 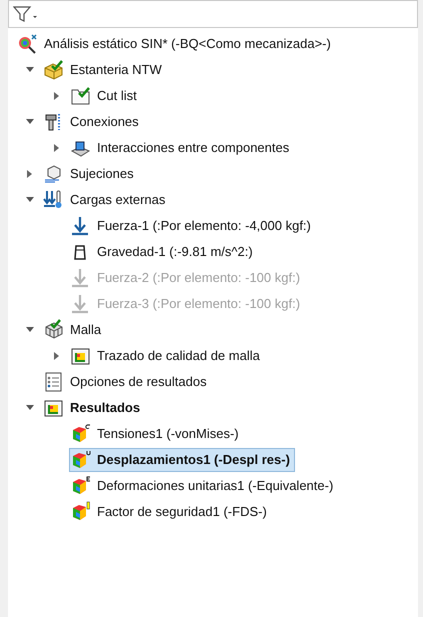 What do you see at coordinates (181, 148) in the screenshot?
I see `tree-item: Interacciones entre componentes` at bounding box center [181, 148].